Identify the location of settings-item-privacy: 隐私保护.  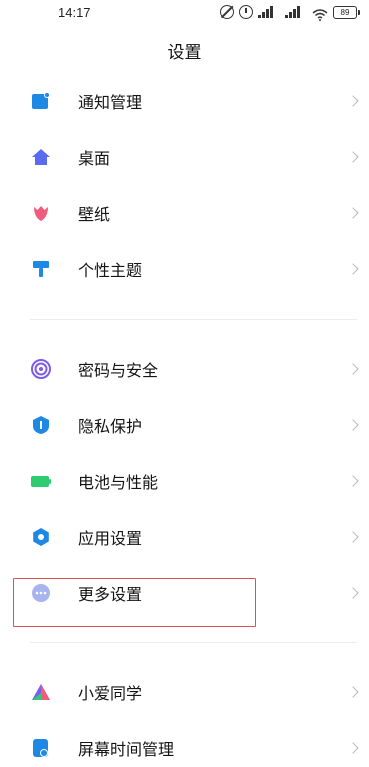
(184, 425).